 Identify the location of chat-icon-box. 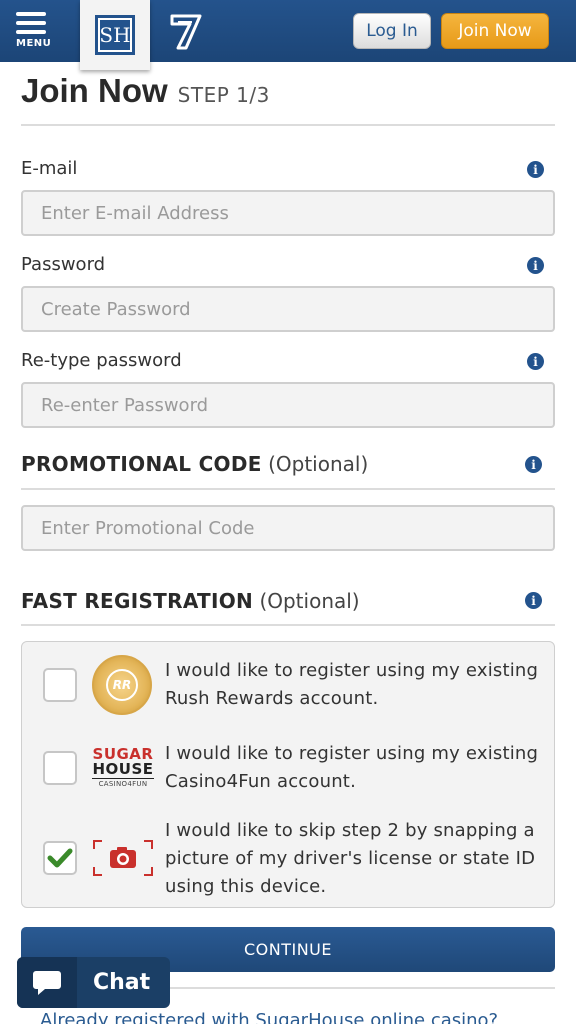
(47, 982).